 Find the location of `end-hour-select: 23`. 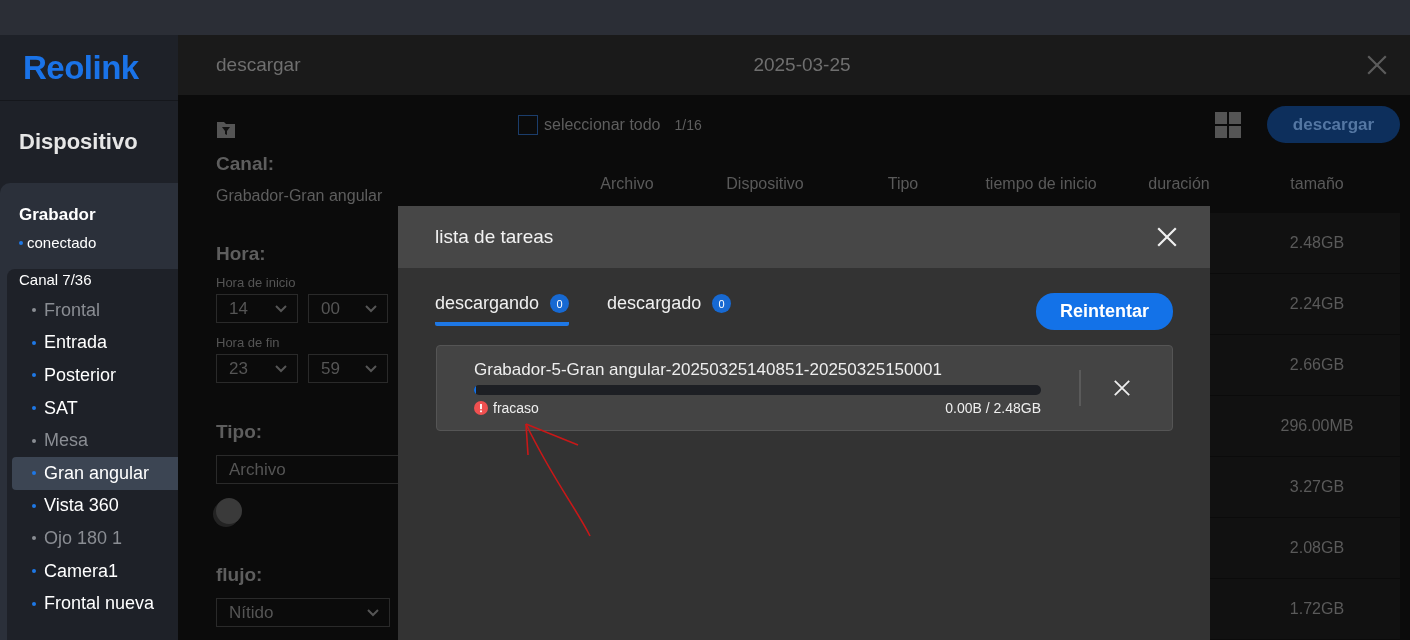

end-hour-select: 23 is located at coordinates (257, 368).